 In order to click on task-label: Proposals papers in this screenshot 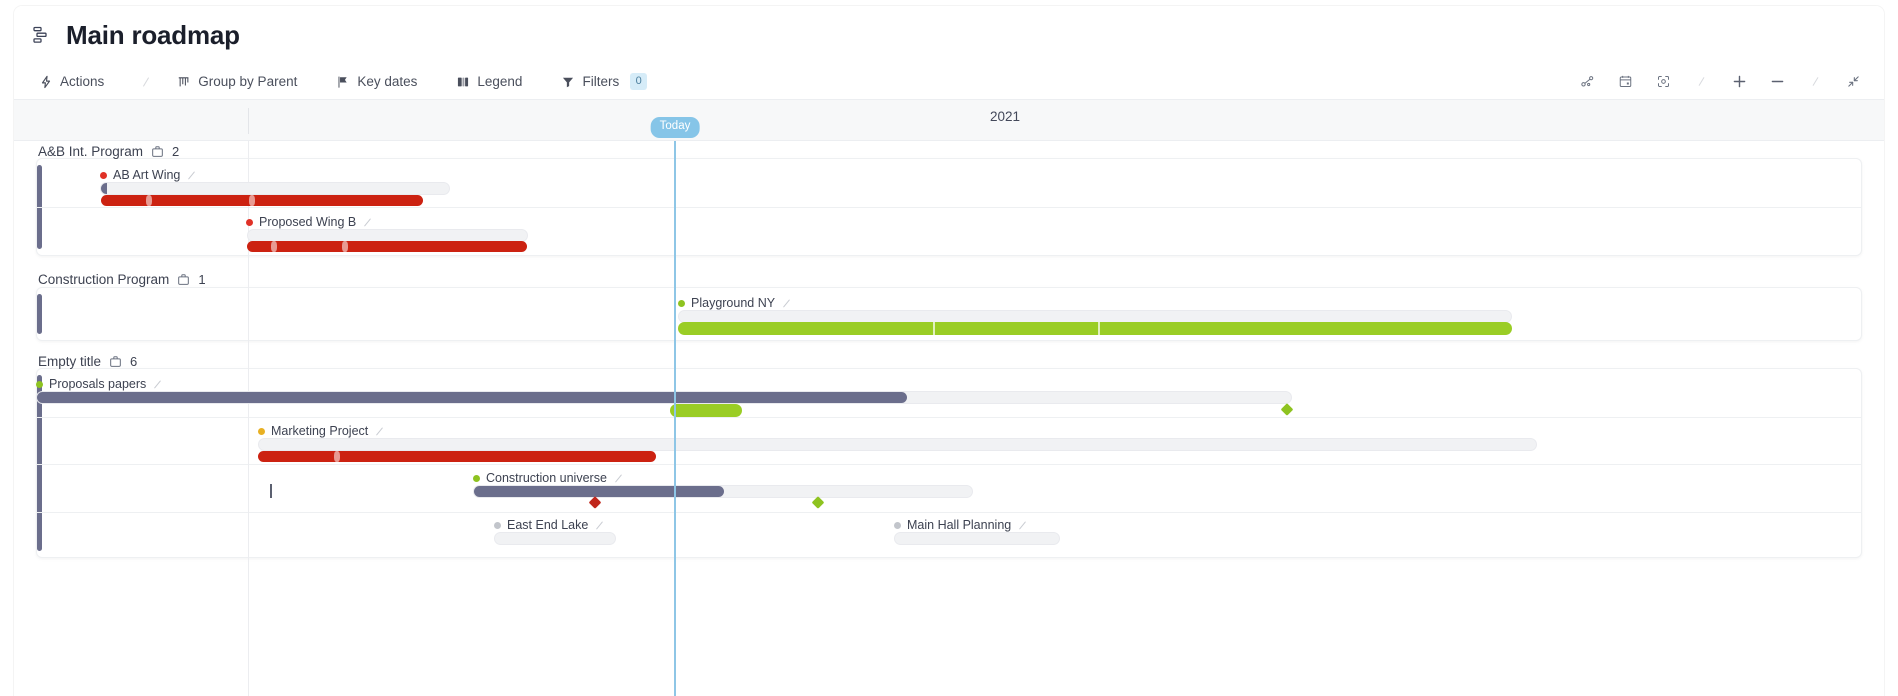, I will do `click(99, 384)`.